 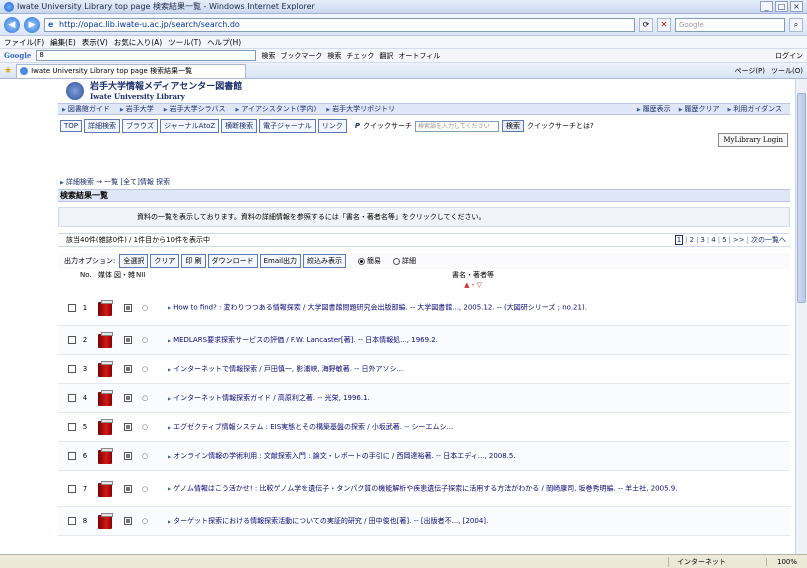 I want to click on page-4: 4, so click(x=713, y=240).